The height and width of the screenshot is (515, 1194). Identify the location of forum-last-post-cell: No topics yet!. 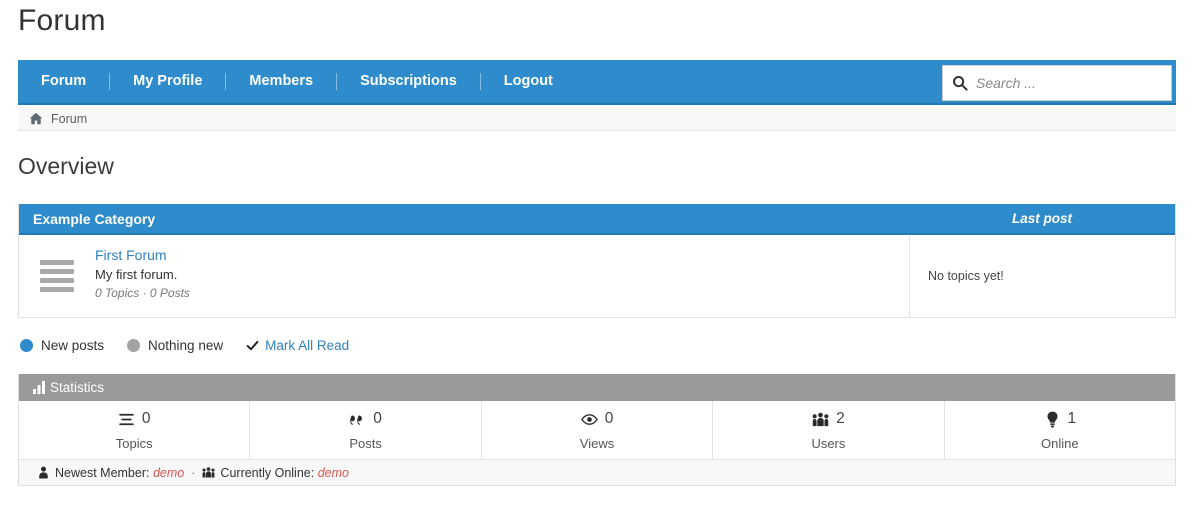
(1042, 276).